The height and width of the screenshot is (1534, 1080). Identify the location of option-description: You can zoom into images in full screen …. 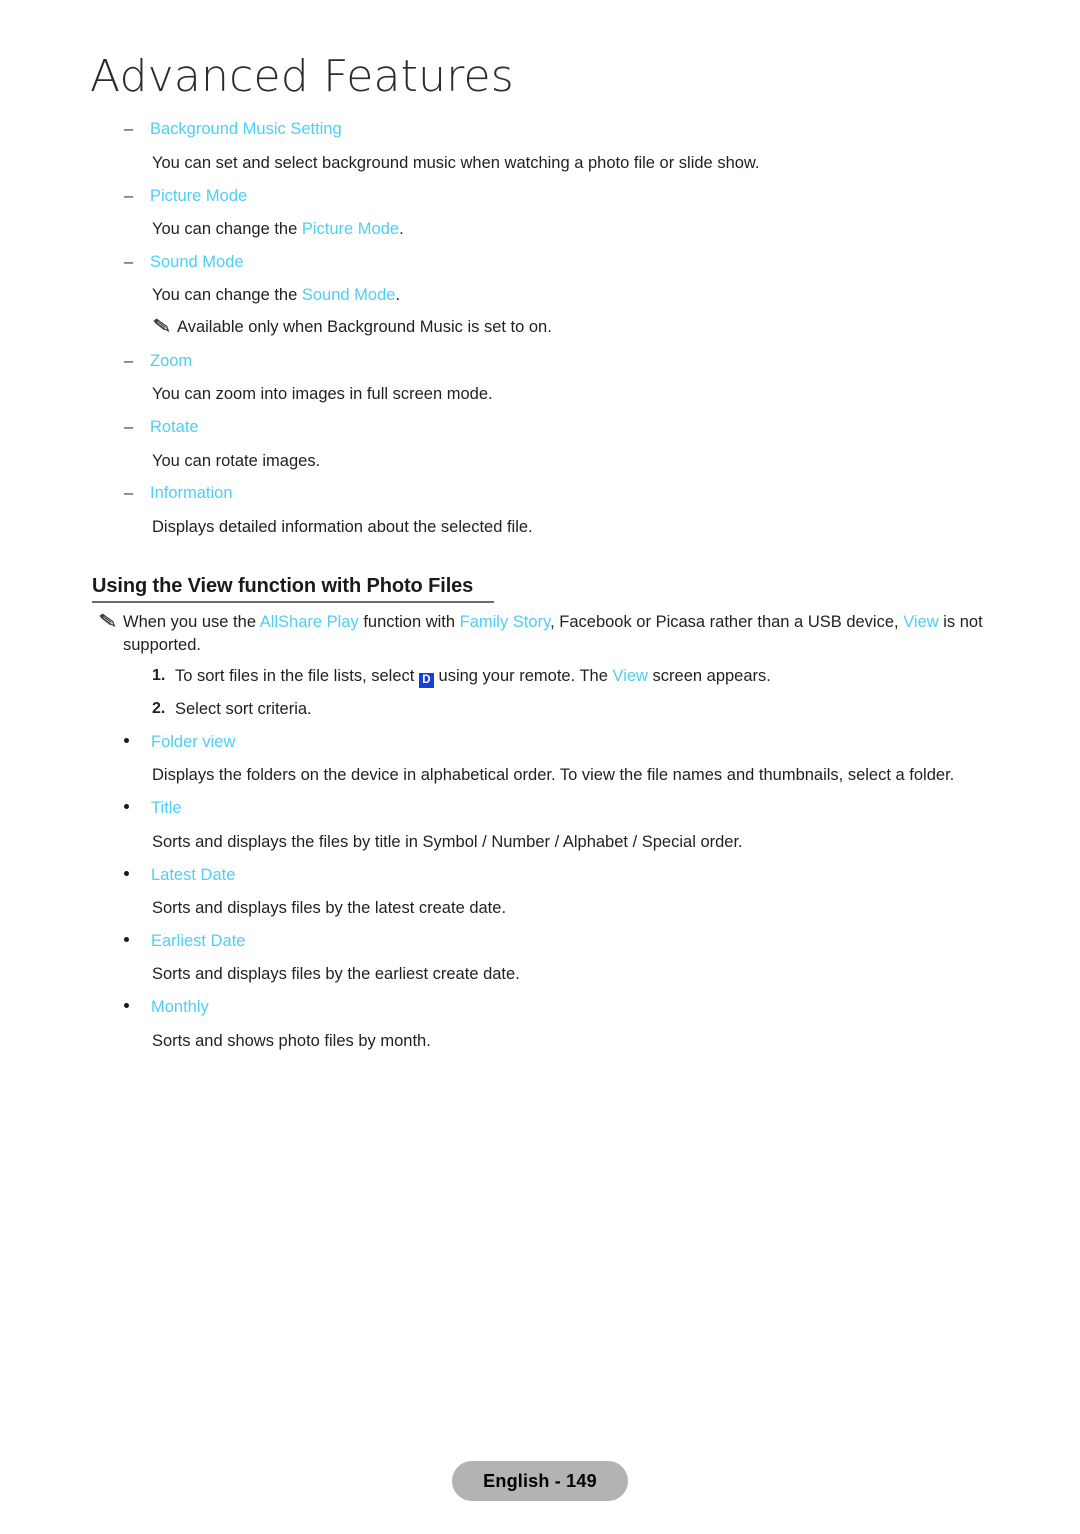
(322, 394).